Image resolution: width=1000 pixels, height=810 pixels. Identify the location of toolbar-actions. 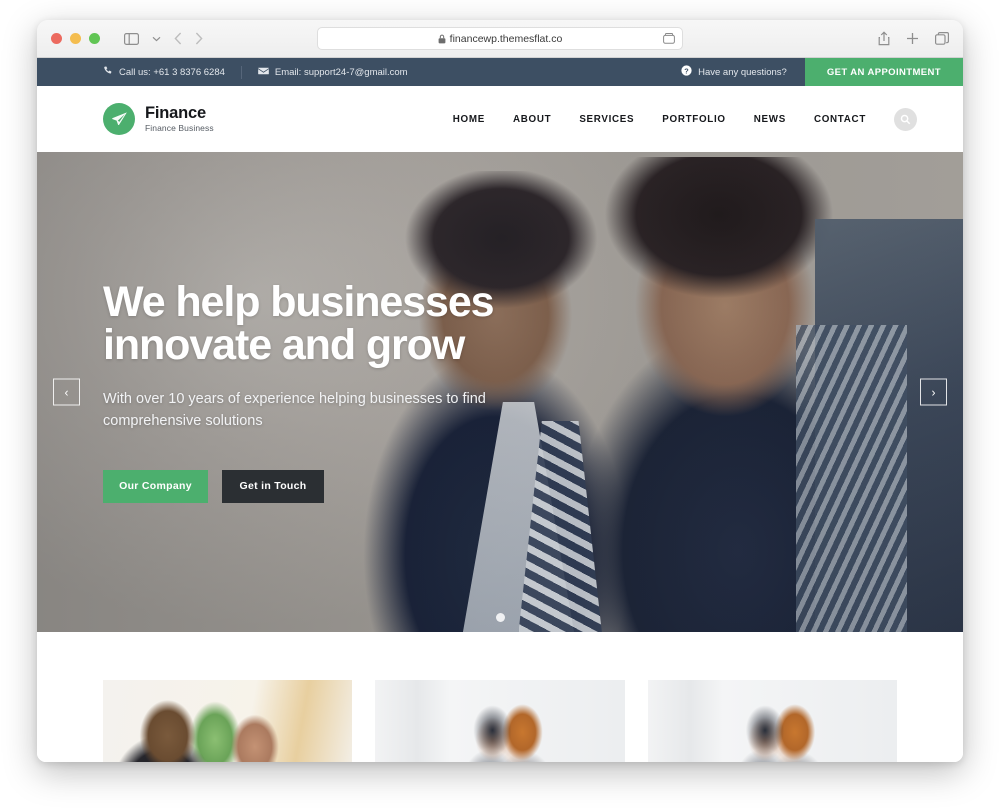
(913, 38).